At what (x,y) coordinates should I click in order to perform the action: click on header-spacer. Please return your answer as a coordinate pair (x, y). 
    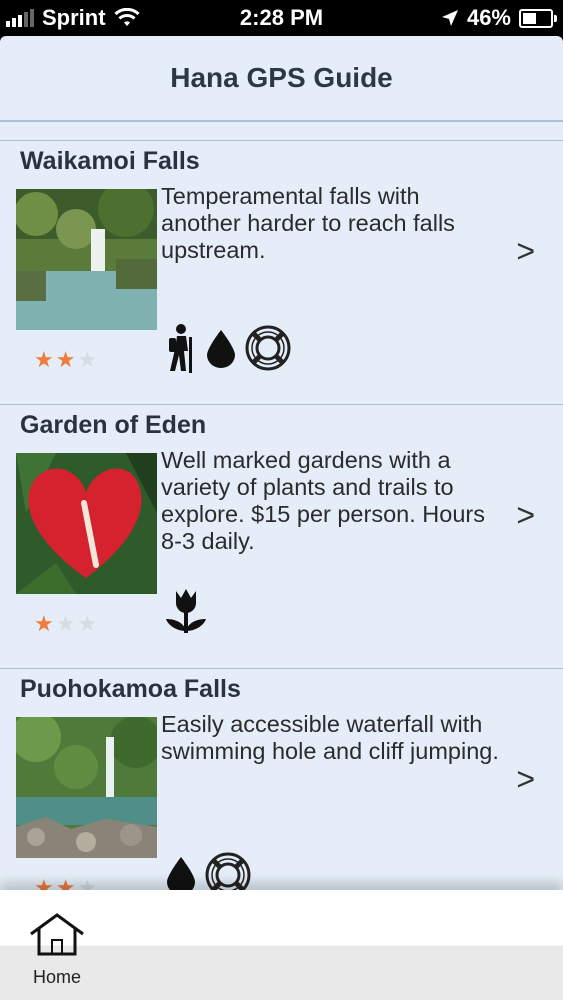
    Looking at the image, I should click on (281, 131).